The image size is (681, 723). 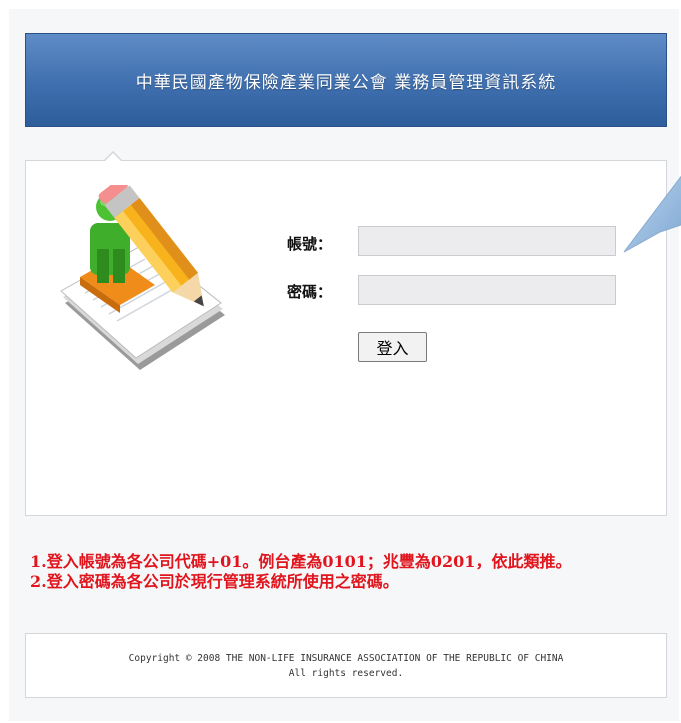 I want to click on rights-text: All rights reserved., so click(x=346, y=673).